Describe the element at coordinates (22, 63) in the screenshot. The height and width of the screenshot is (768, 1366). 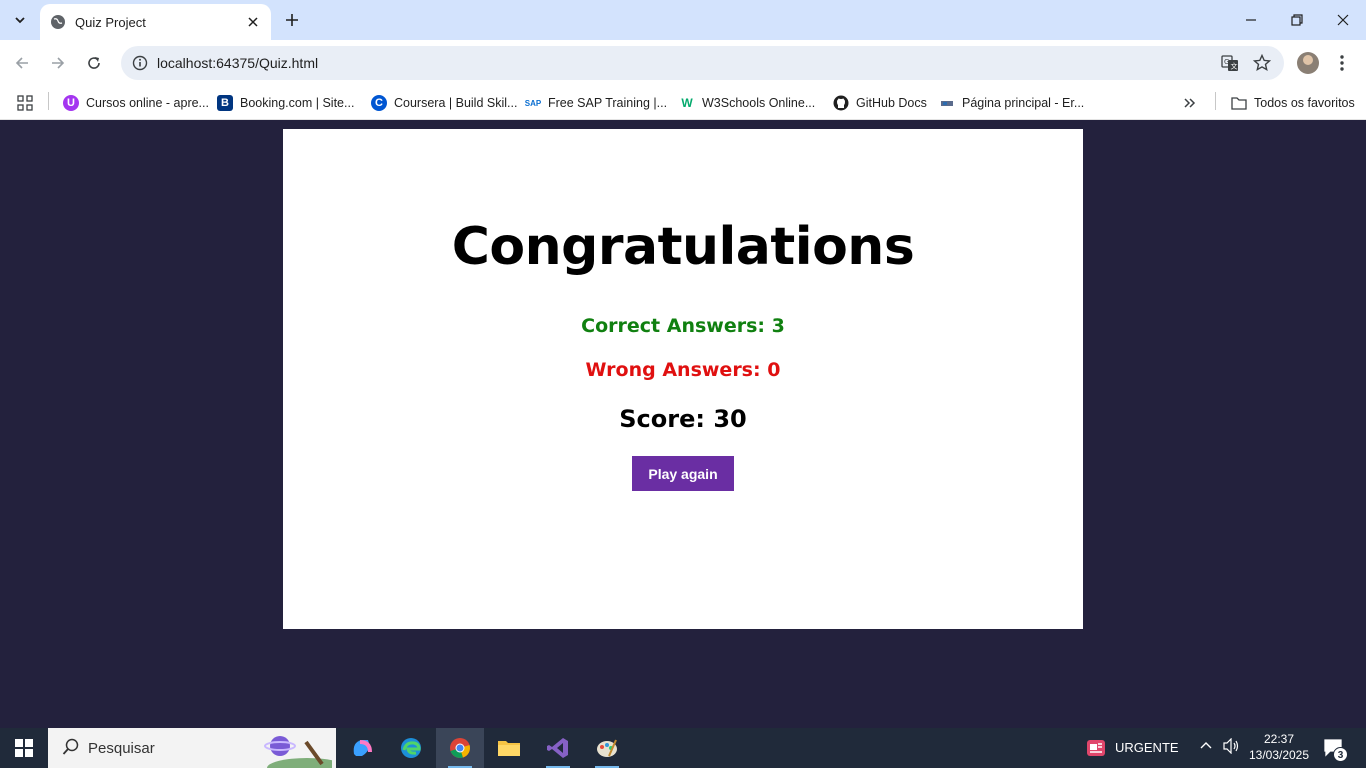
I see `back-arrow-icon` at that location.